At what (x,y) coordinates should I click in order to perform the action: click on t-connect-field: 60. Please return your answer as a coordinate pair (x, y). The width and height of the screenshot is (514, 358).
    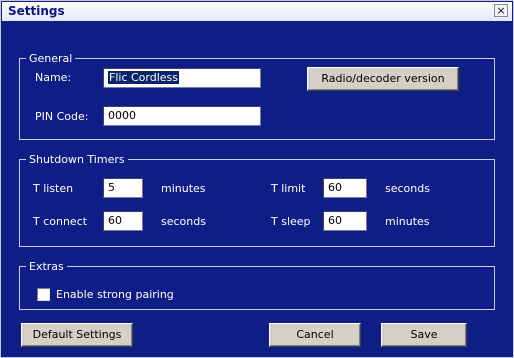
    Looking at the image, I should click on (123, 221).